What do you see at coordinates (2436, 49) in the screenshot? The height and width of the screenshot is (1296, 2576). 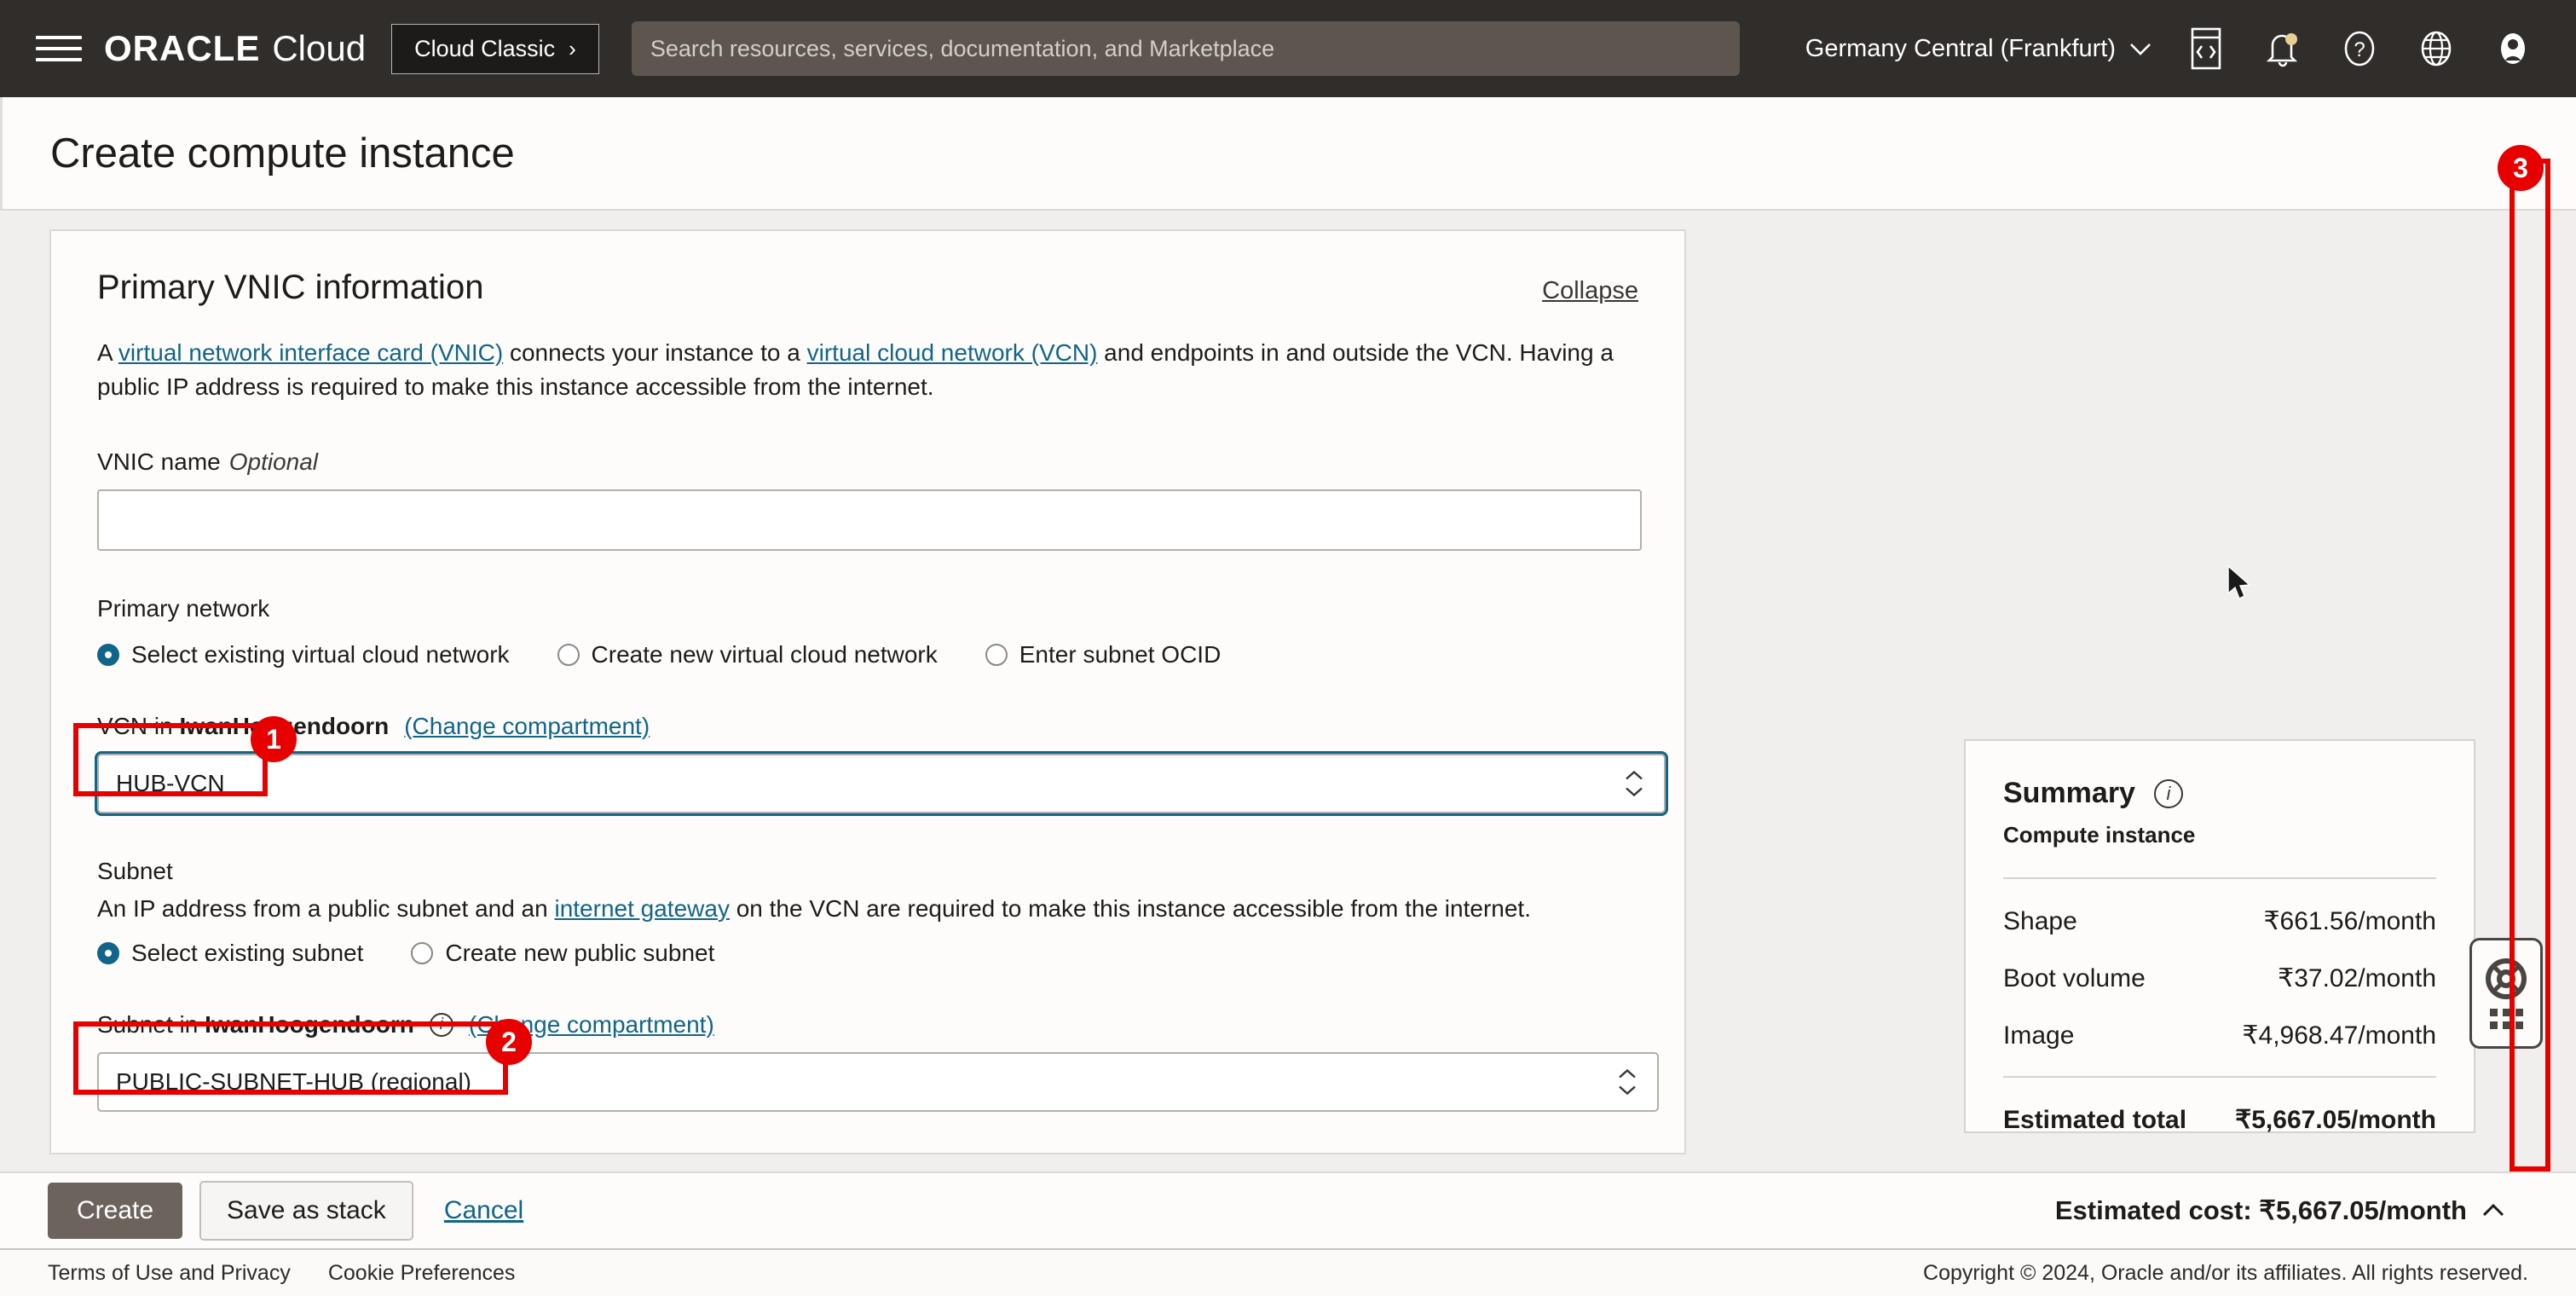 I see `language-globe-icon` at bounding box center [2436, 49].